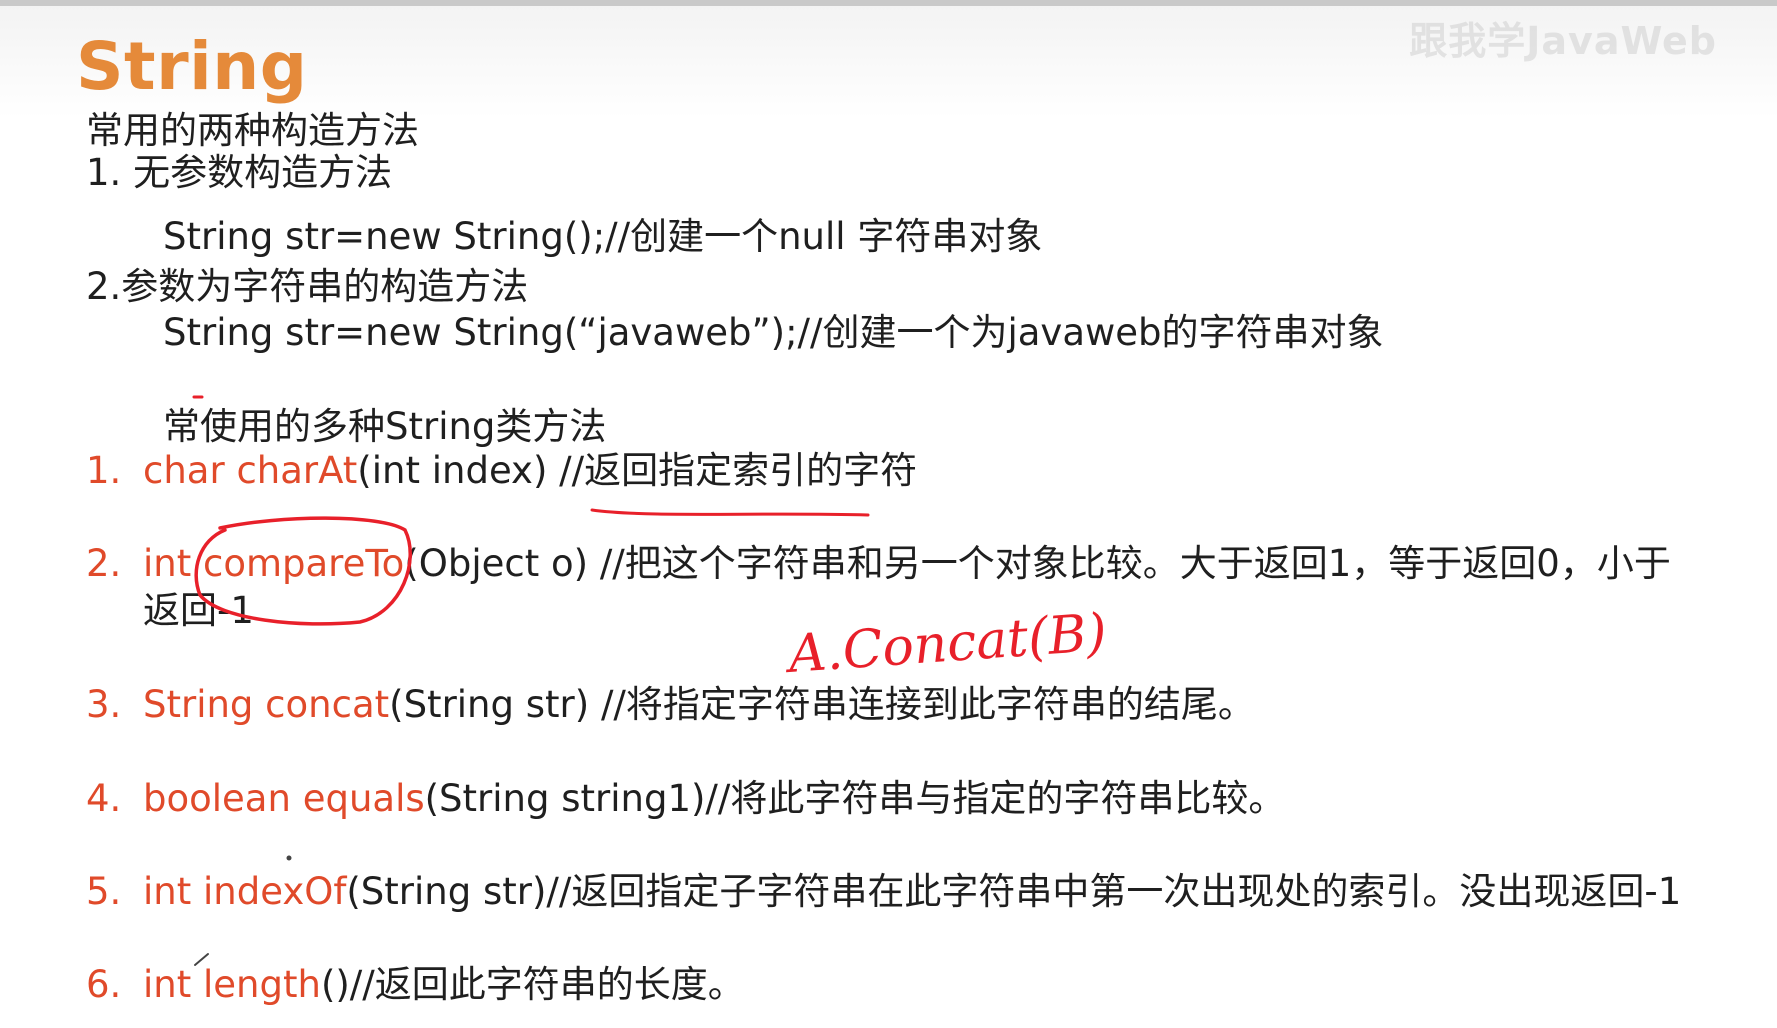 Image resolution: width=1777 pixels, height=1028 pixels. What do you see at coordinates (307, 286) in the screenshot?
I see `constructor-2-label: 2.参数为字符串的构造方法` at bounding box center [307, 286].